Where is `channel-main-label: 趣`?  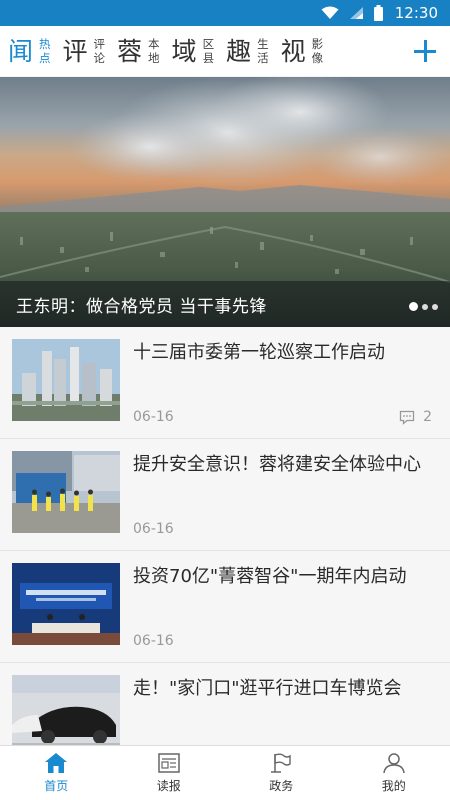
channel-main-label: 趣 is located at coordinates (239, 51).